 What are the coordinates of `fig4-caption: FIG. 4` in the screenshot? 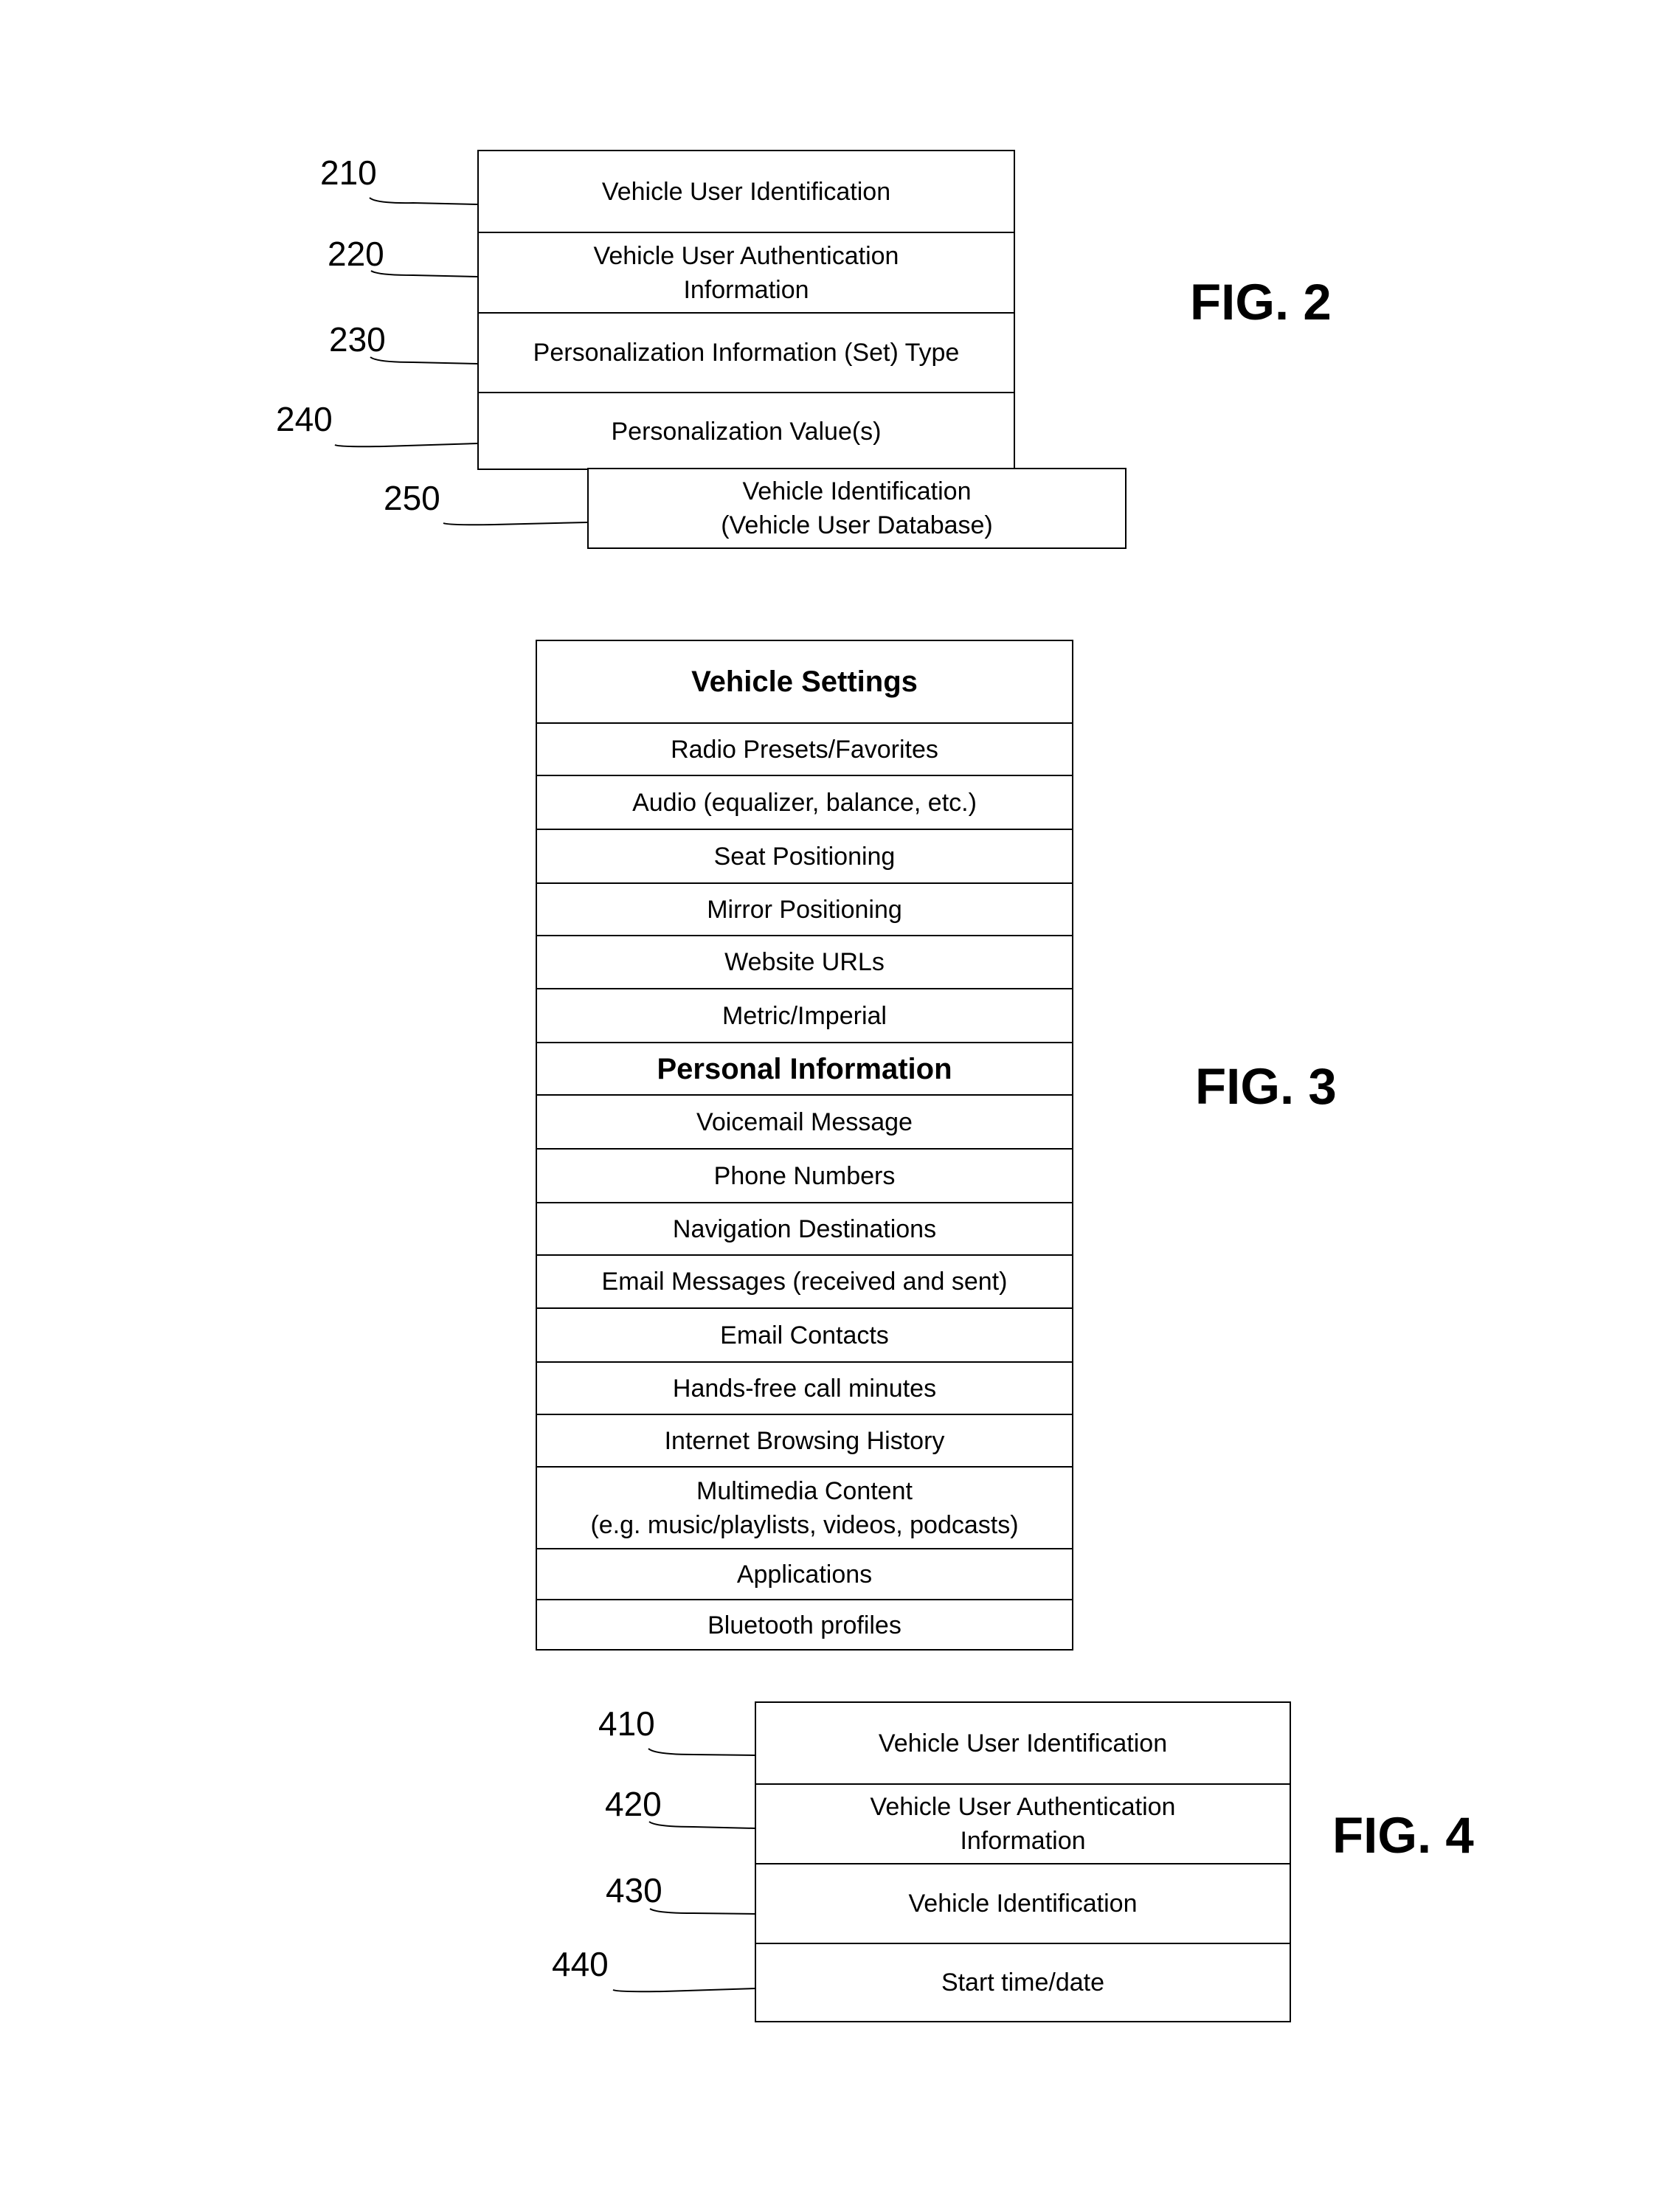 It's located at (1403, 1835).